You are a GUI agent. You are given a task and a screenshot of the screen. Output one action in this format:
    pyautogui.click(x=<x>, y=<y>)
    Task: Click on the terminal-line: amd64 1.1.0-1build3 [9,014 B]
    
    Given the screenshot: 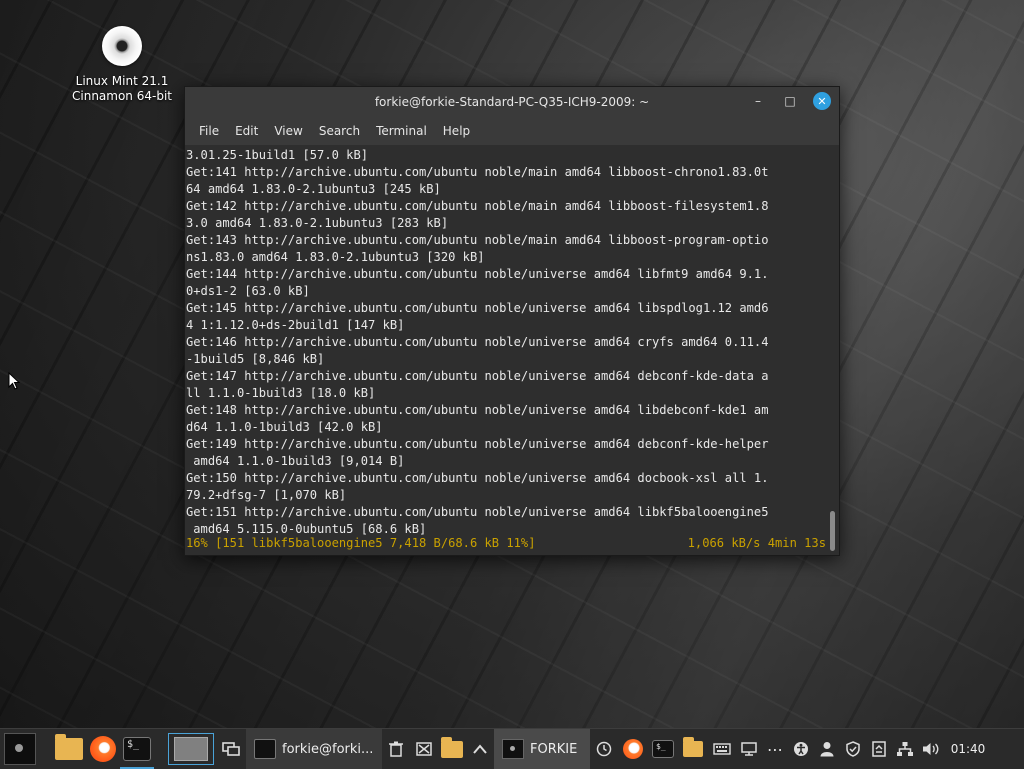 What is the action you would take?
    pyautogui.click(x=295, y=461)
    